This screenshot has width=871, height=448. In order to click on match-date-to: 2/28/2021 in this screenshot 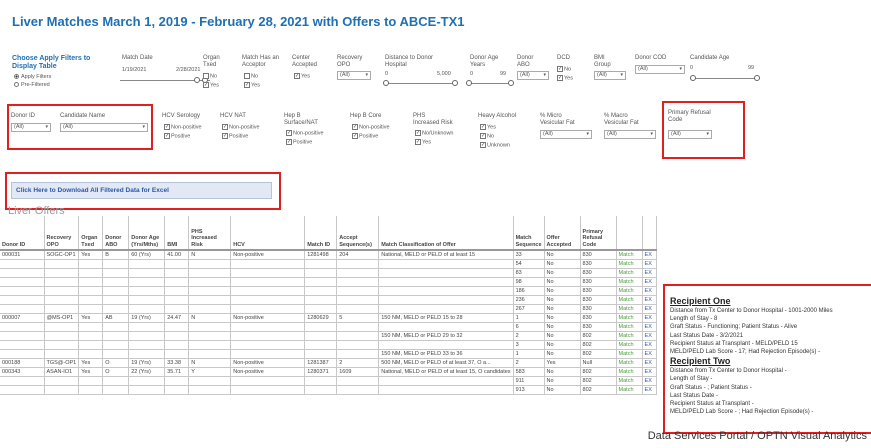, I will do `click(188, 70)`.